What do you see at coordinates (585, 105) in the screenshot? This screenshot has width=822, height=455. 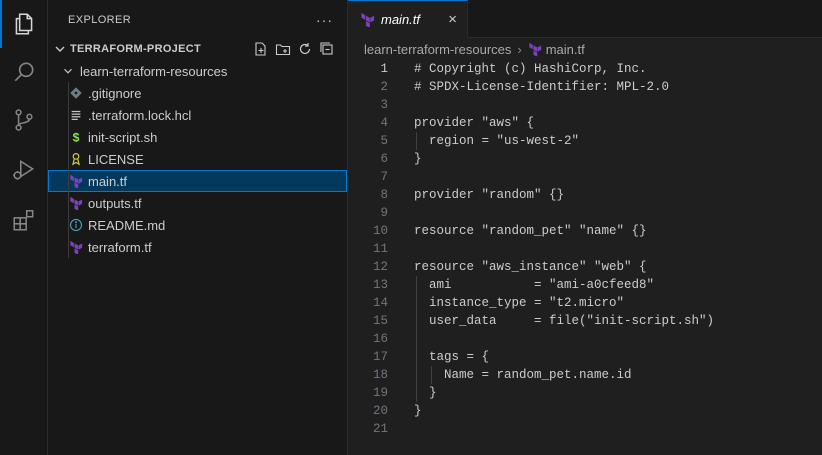 I see `code-line: 3` at bounding box center [585, 105].